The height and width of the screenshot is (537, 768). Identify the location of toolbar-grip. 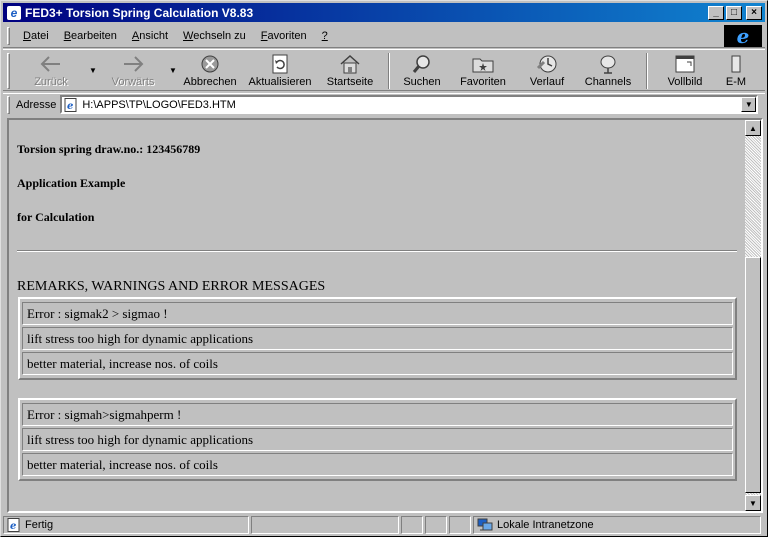
(8, 71).